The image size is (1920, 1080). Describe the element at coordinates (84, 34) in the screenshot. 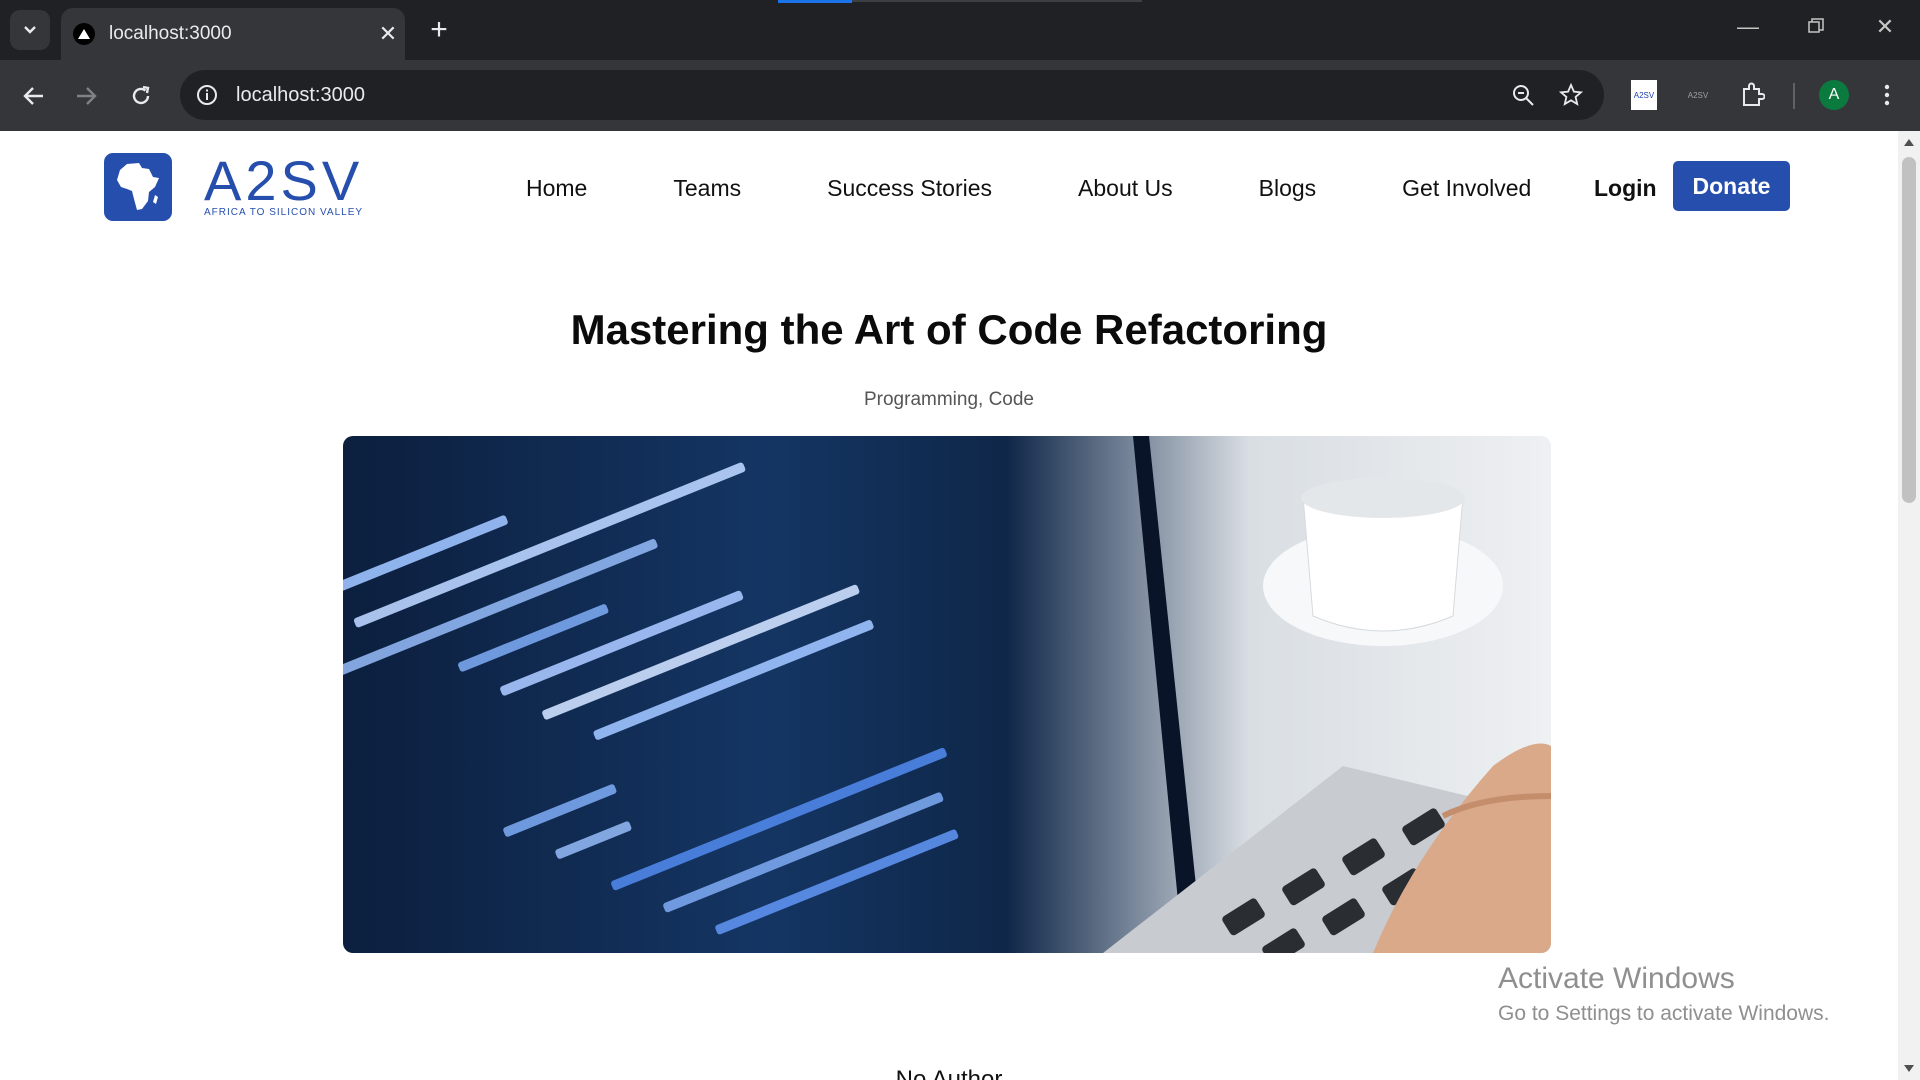

I see `vercel-favicon-icon` at that location.